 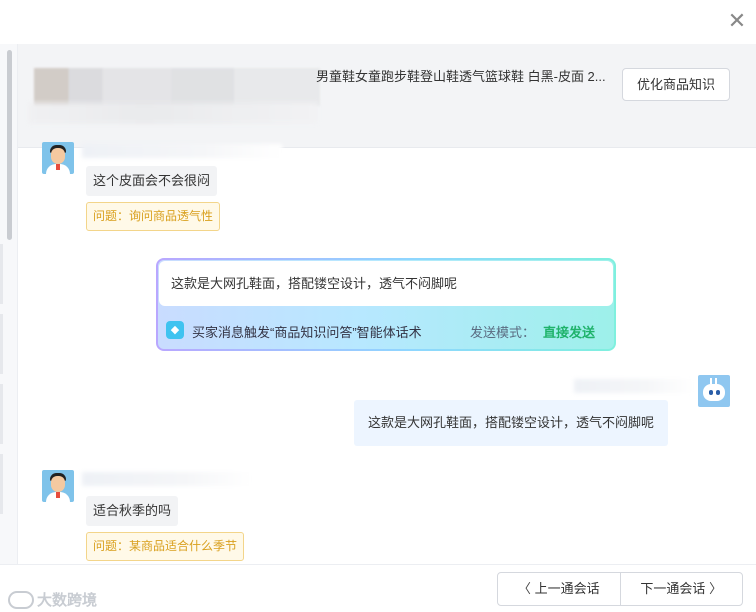 I want to click on customer-message: 这个皮面会不会很闷, so click(x=152, y=181).